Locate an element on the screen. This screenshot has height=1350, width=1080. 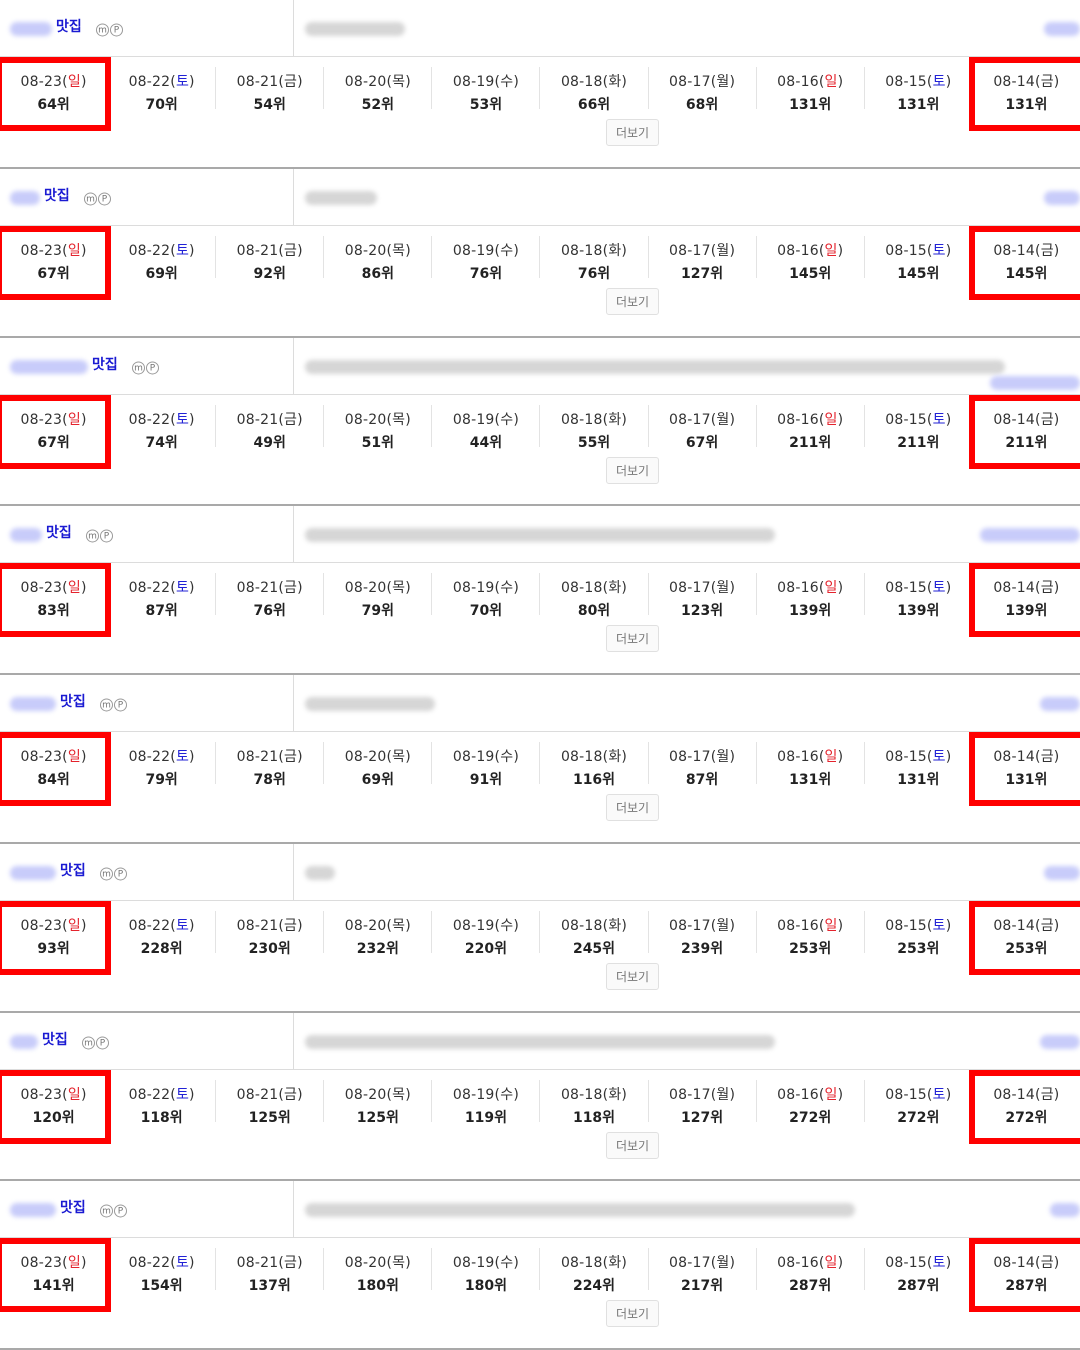
rank-block-header: 맛집 m P is located at coordinates (540, 1041).